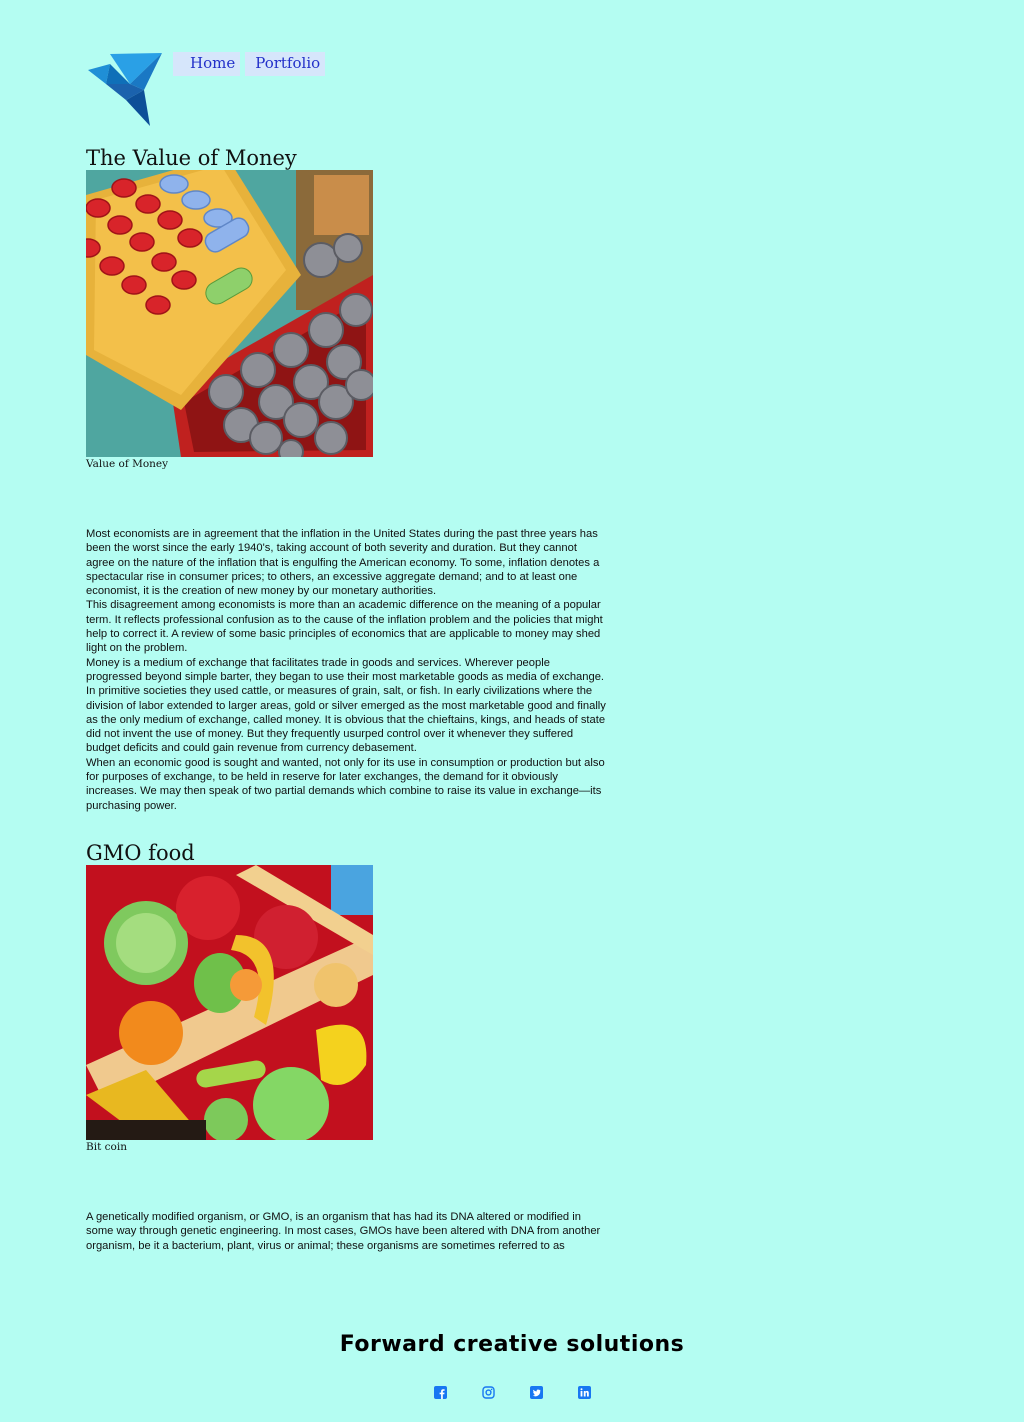 The height and width of the screenshot is (1422, 1024). What do you see at coordinates (207, 64) in the screenshot?
I see `nav-home: Home` at bounding box center [207, 64].